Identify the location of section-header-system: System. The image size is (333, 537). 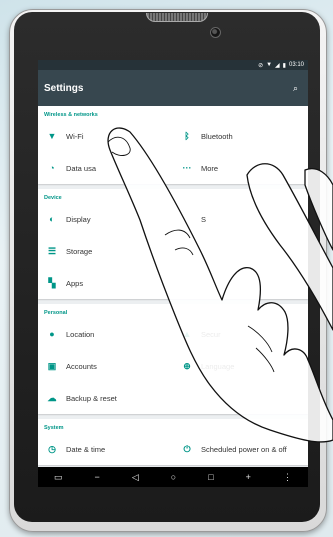
(54, 428).